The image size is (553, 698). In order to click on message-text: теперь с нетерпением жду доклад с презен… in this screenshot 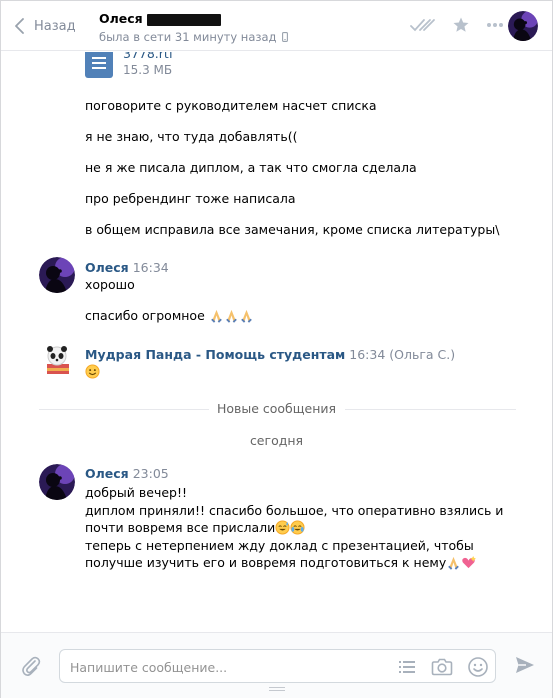, I will do `click(279, 545)`.